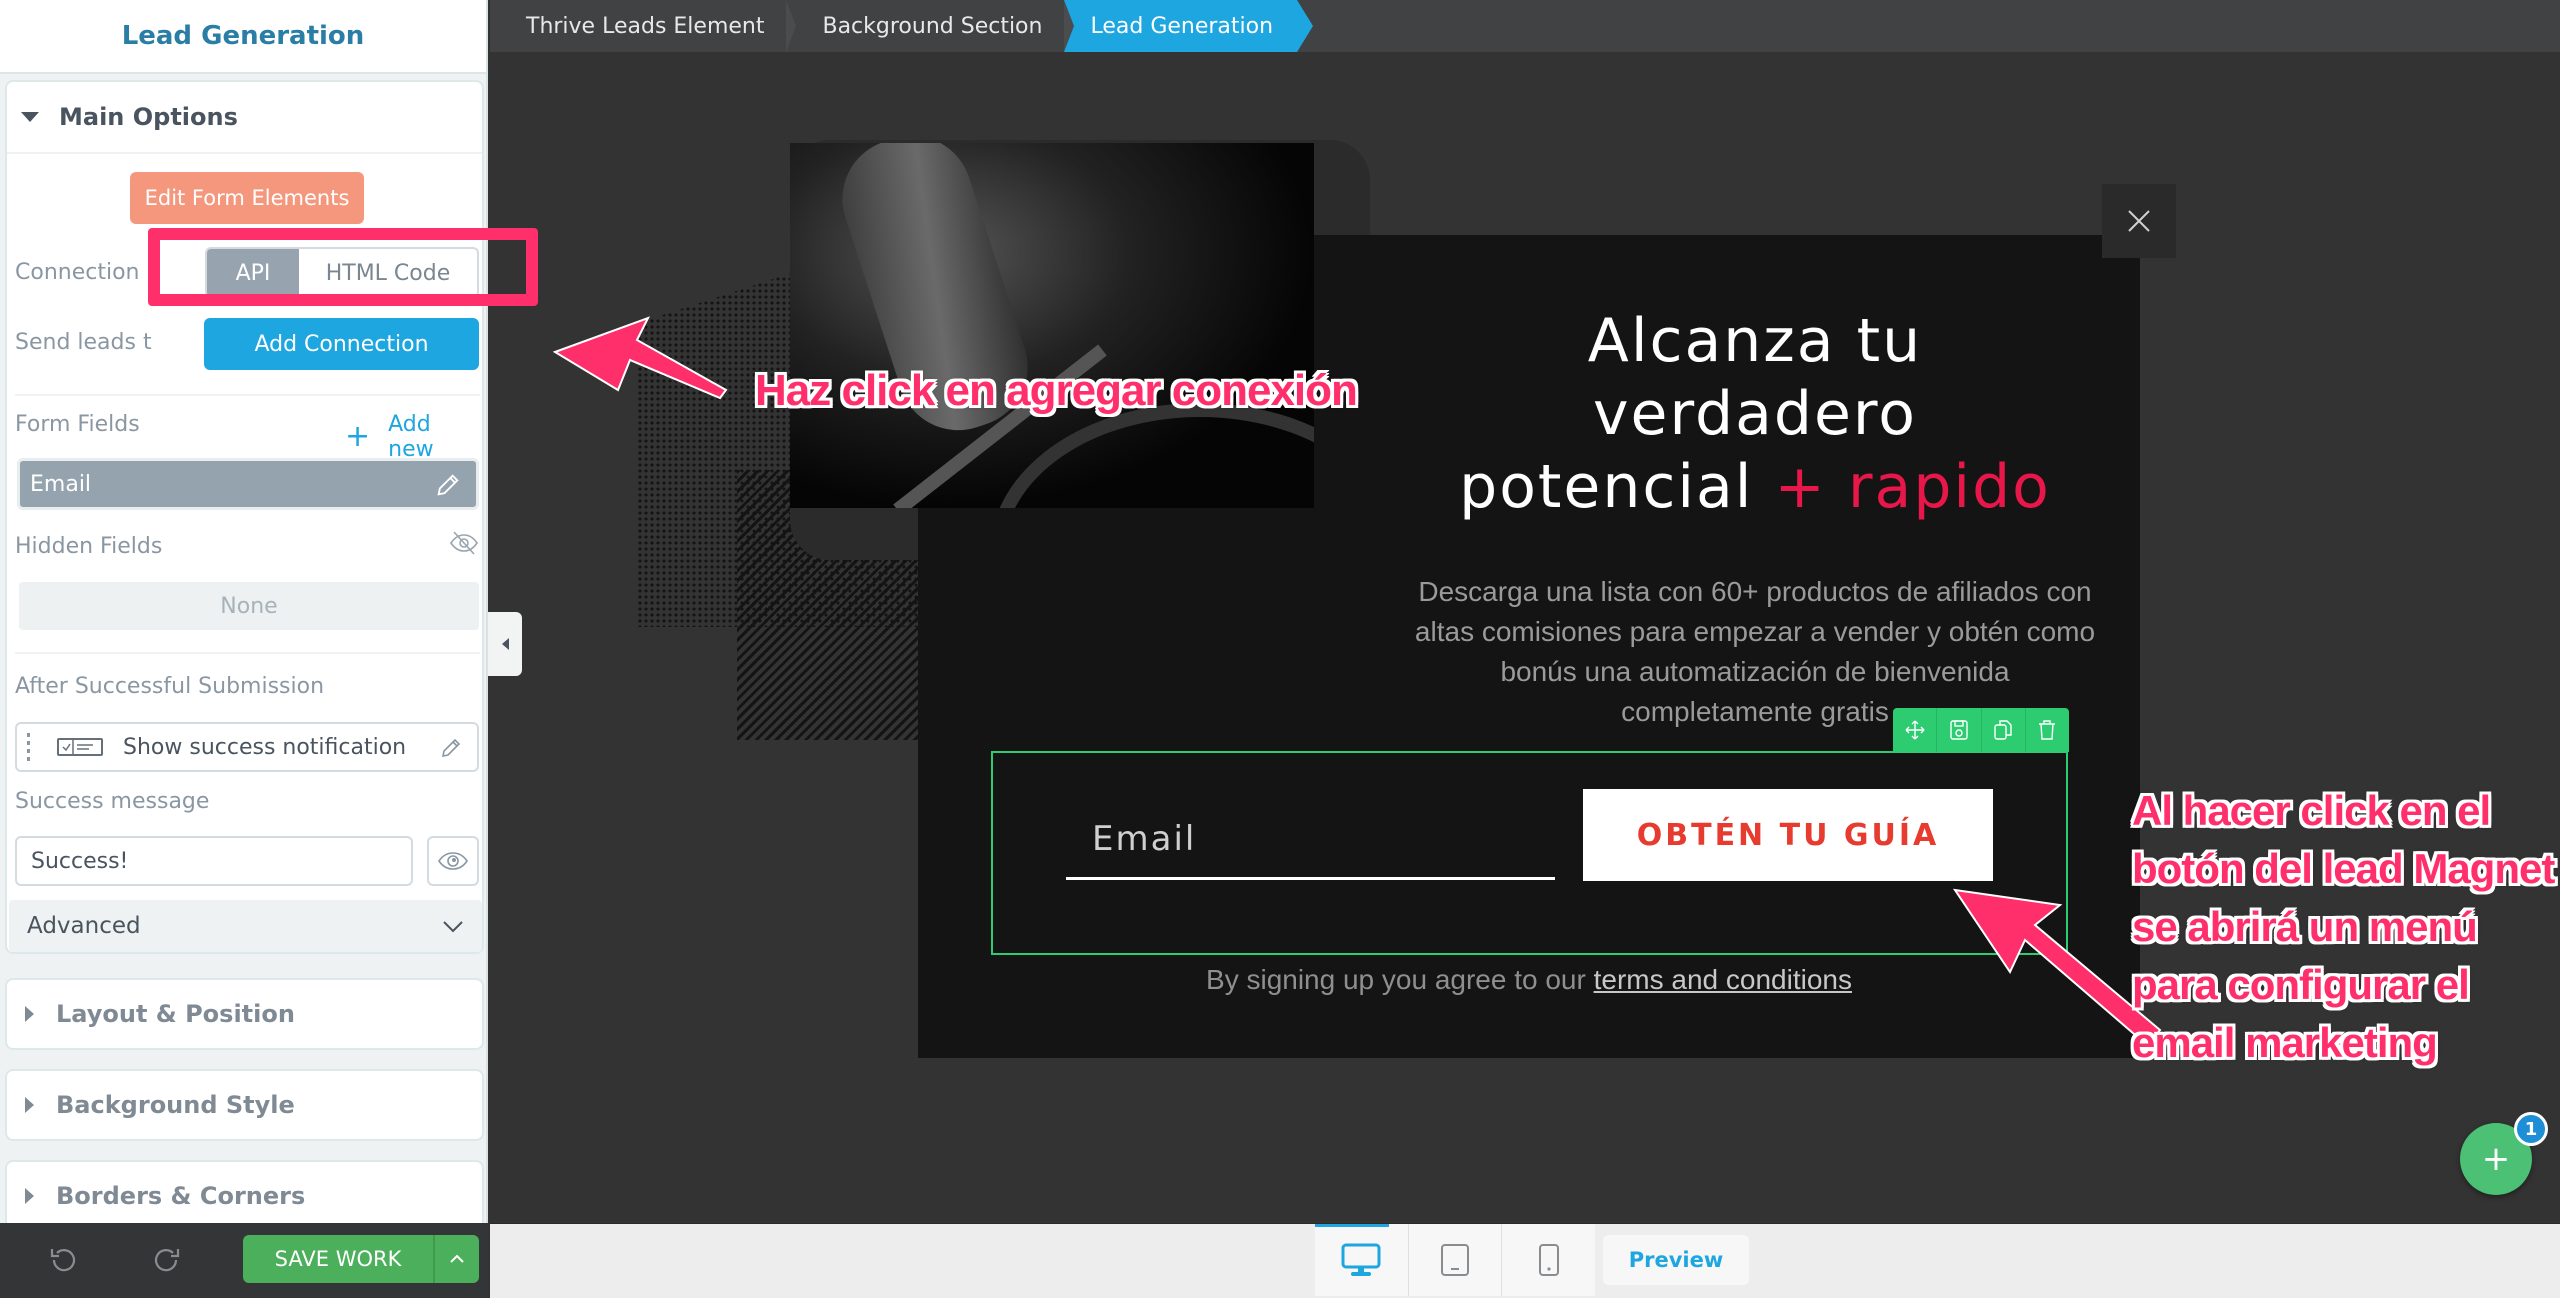  What do you see at coordinates (214, 861) in the screenshot?
I see `success-message-input: Success!` at bounding box center [214, 861].